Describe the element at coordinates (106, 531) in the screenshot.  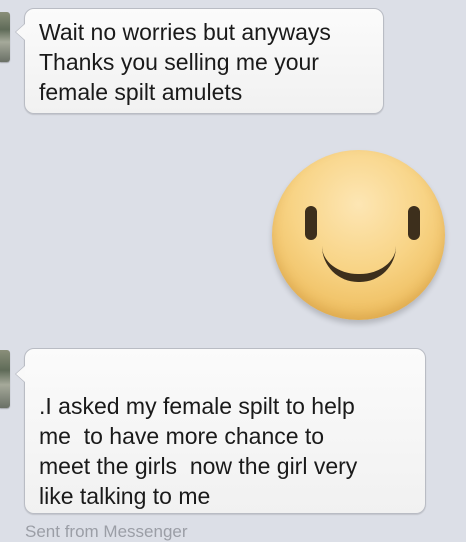
I see `sent-from-label: Sent from Messenger` at that location.